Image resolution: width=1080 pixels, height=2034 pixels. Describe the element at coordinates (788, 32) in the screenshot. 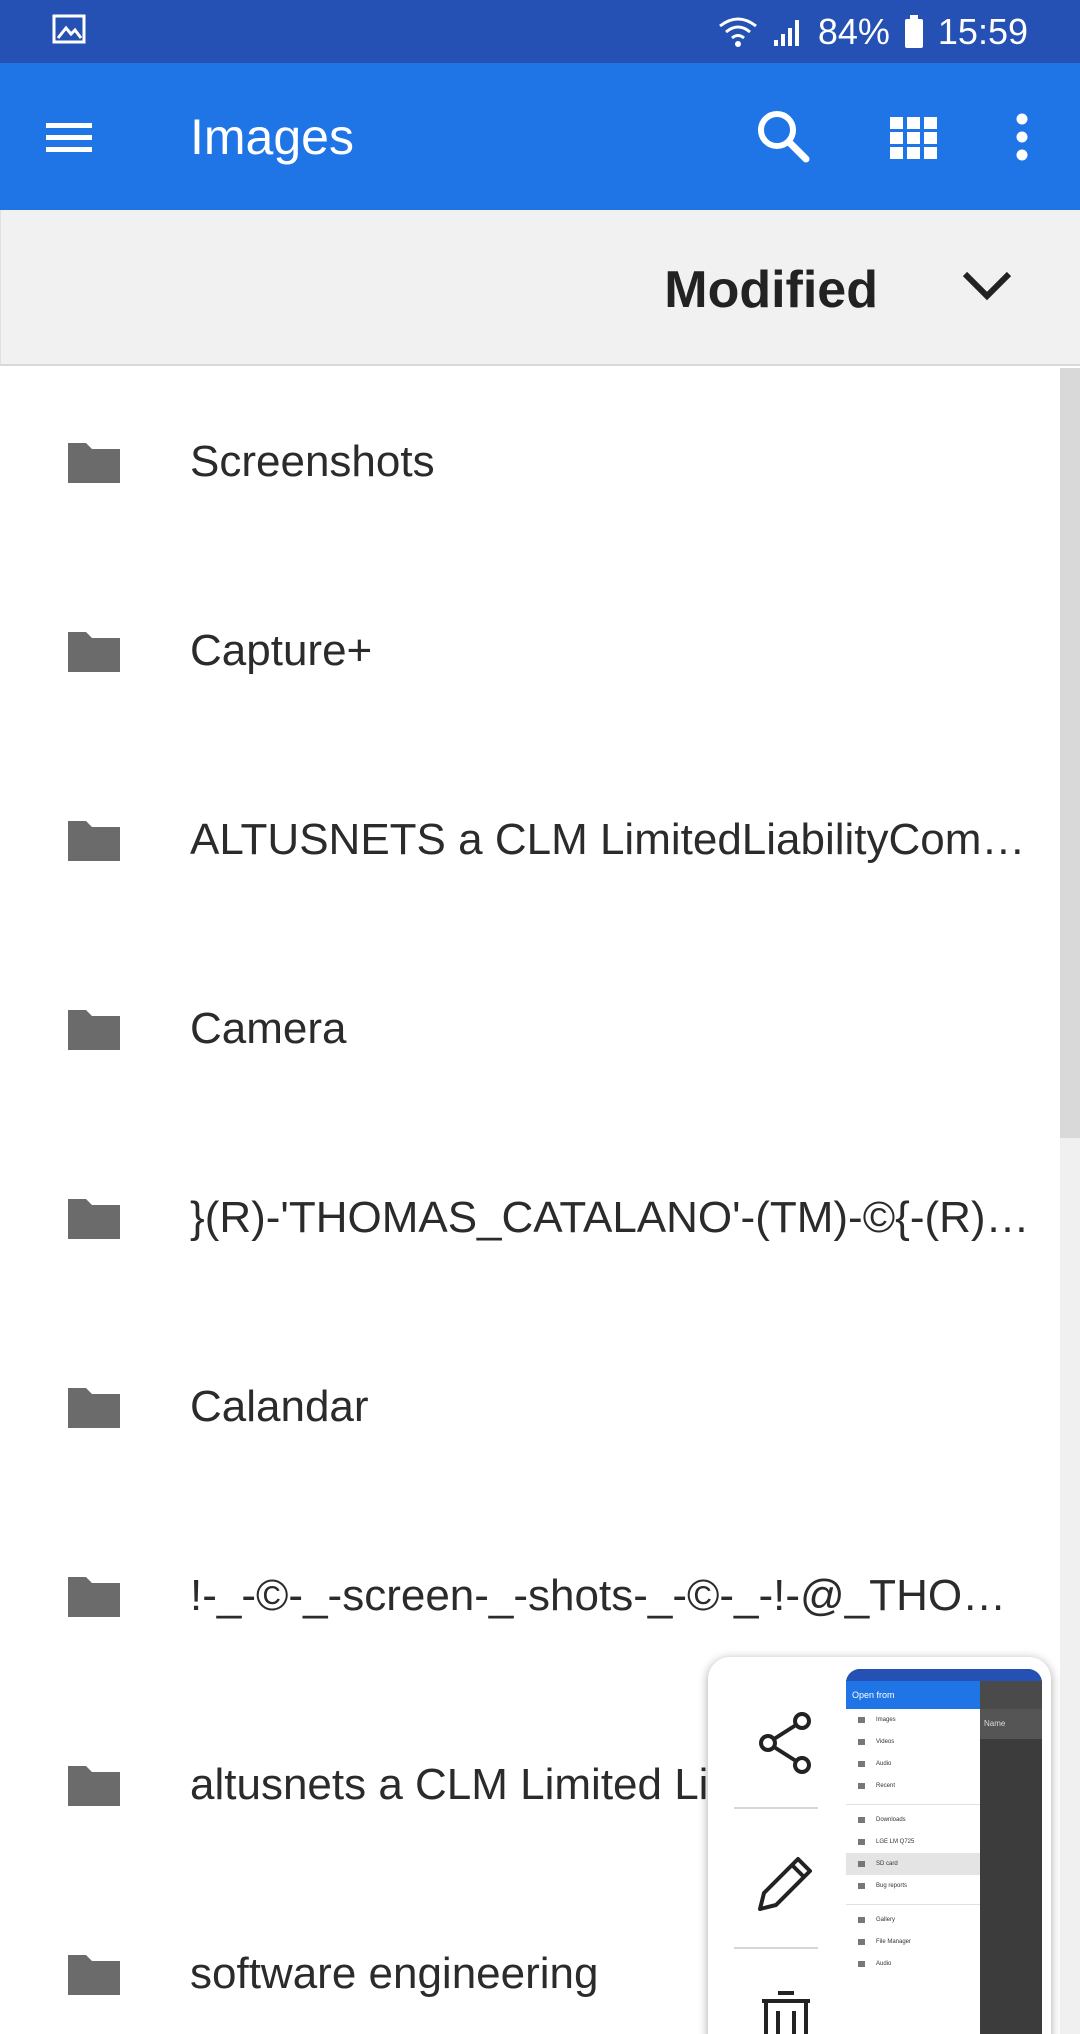

I see `signal-icon` at that location.